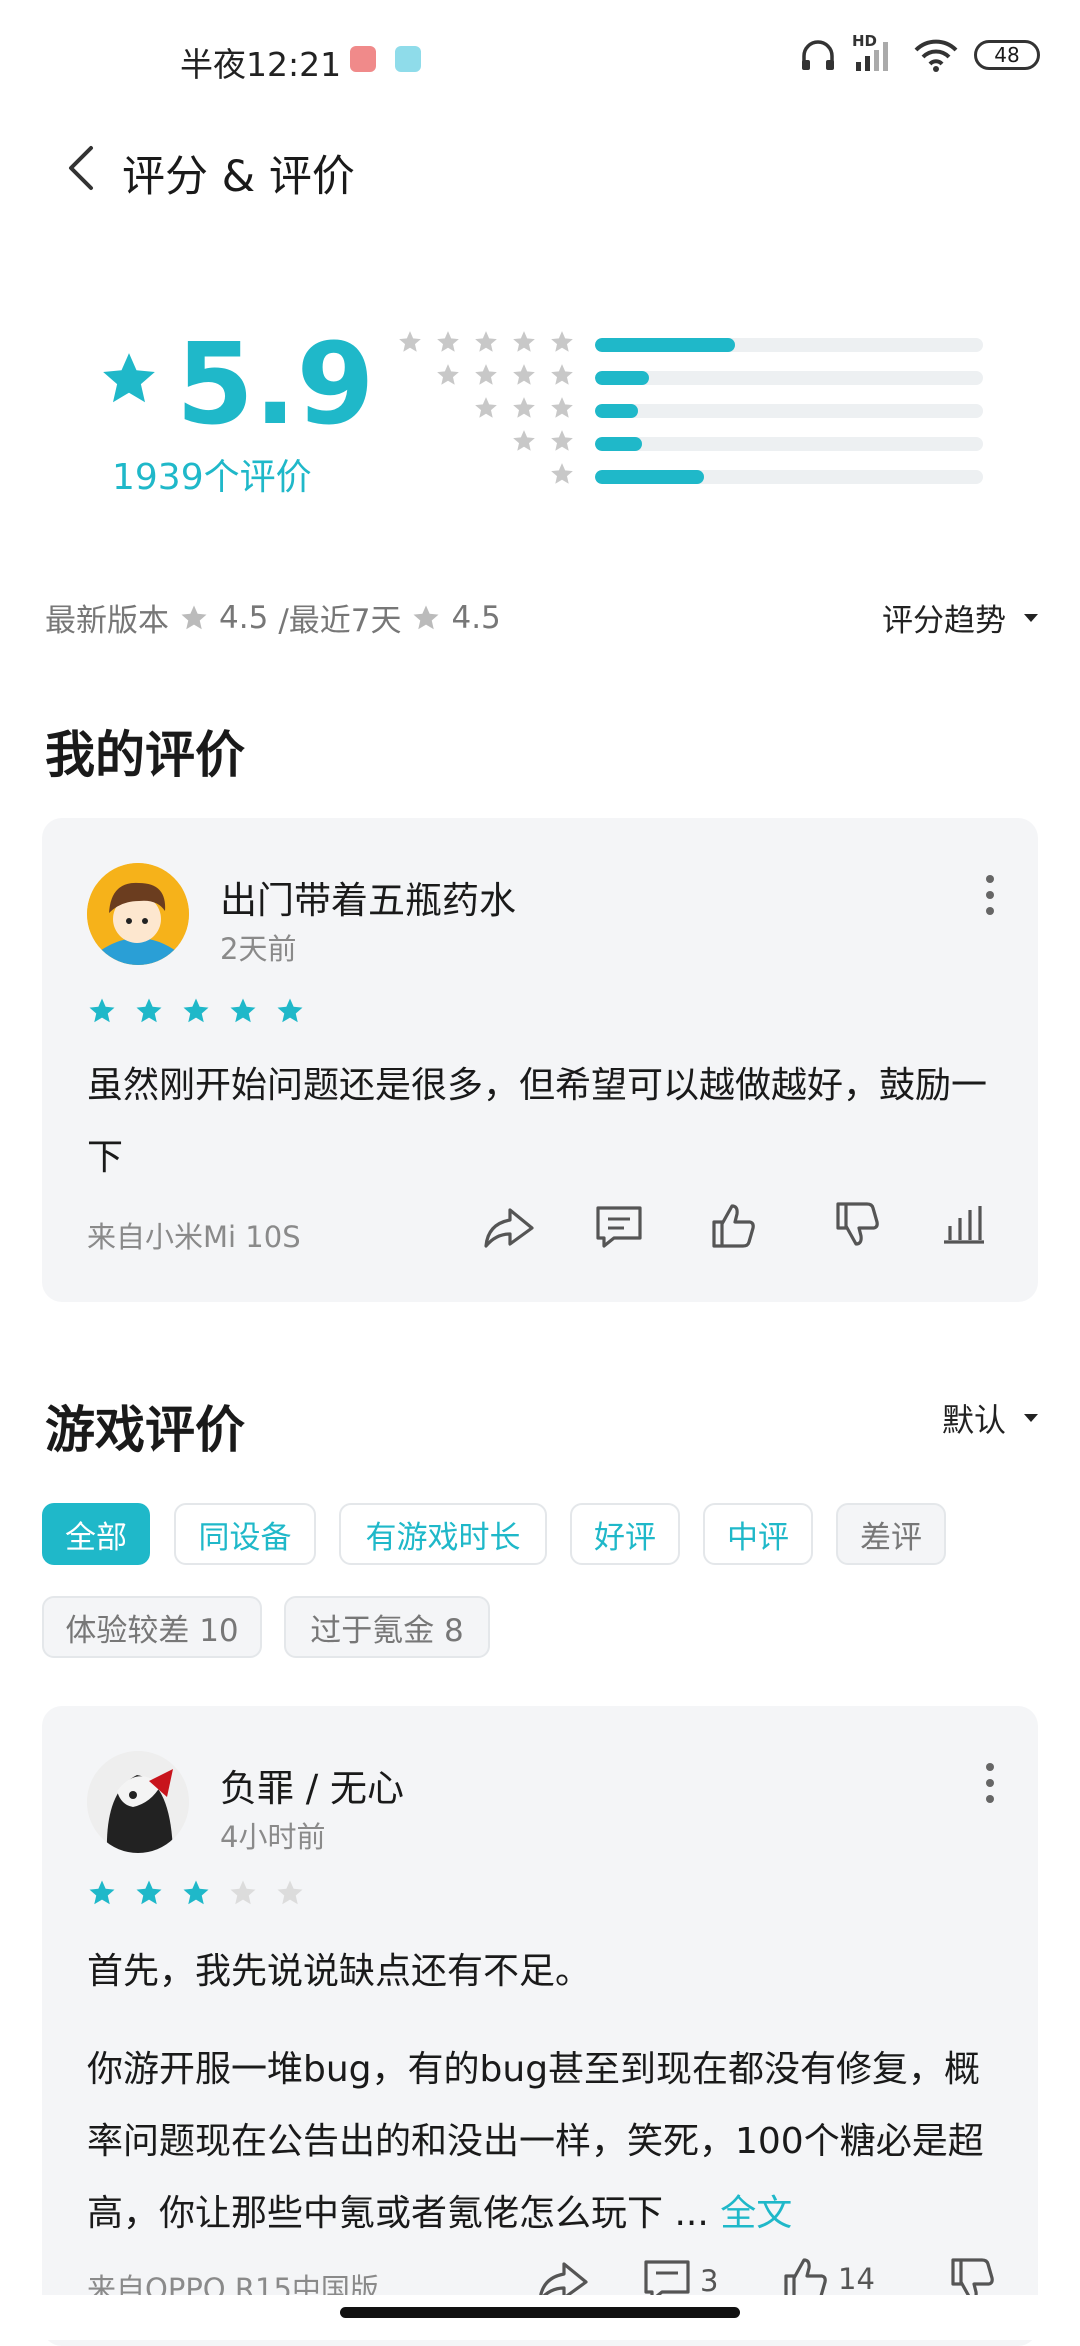 This screenshot has height=2346, width=1080. I want to click on rating-trend-dropdown: 评分趋势, so click(961, 617).